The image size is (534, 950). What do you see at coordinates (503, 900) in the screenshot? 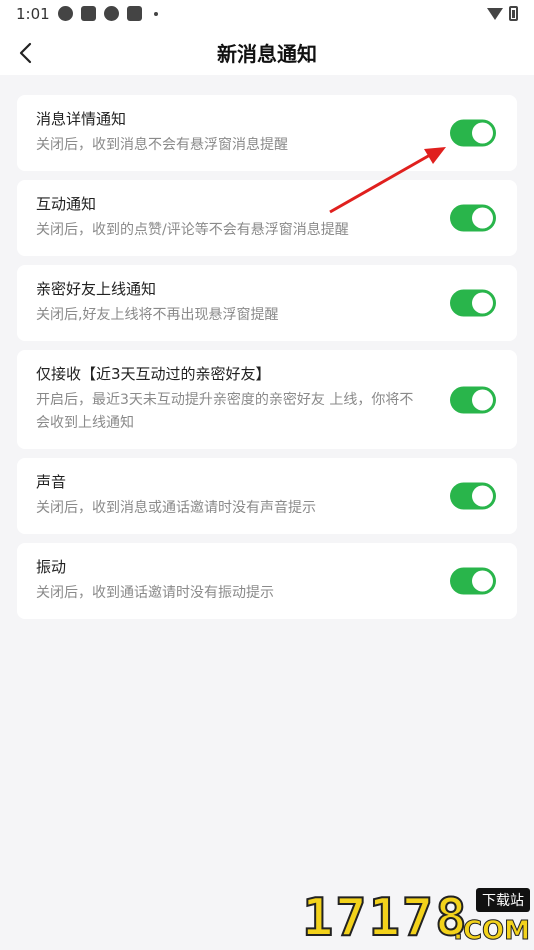
I see `watermark-tag: 下载站` at bounding box center [503, 900].